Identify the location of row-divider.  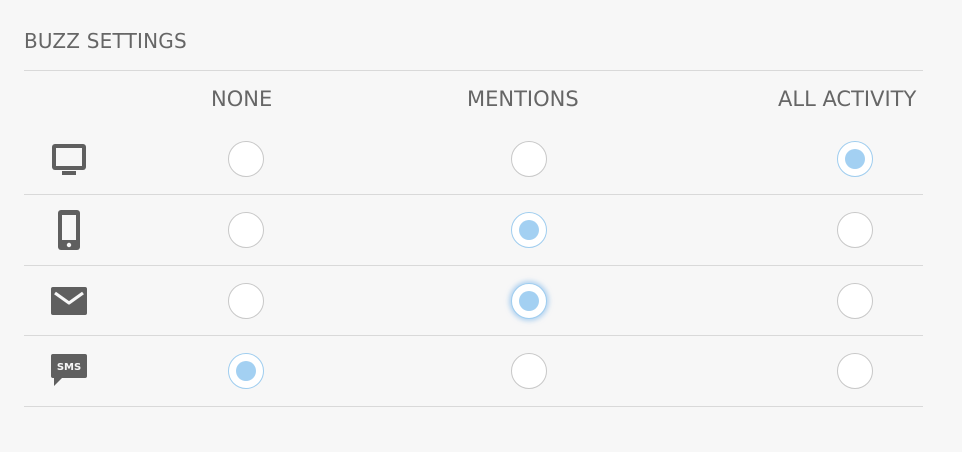
(473, 406).